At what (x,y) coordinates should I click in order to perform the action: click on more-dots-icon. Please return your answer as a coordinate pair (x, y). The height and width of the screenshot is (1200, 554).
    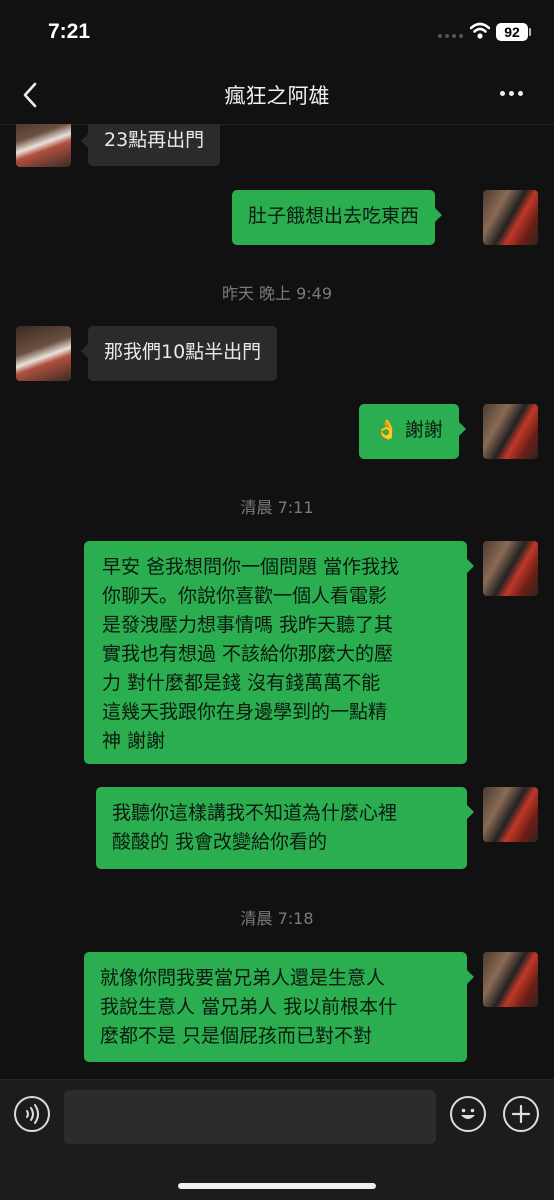
    Looking at the image, I should click on (511, 93).